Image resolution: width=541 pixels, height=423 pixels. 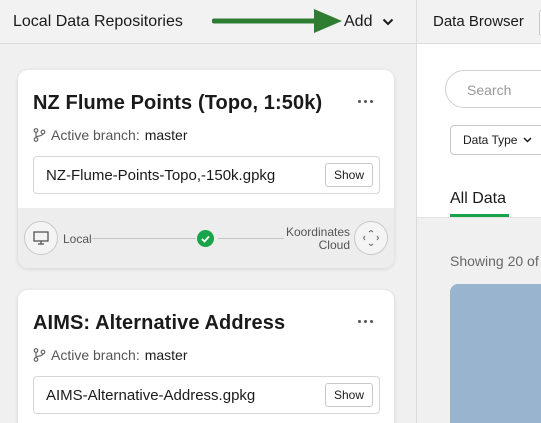 What do you see at coordinates (490, 140) in the screenshot?
I see `filter-label: Data Type` at bounding box center [490, 140].